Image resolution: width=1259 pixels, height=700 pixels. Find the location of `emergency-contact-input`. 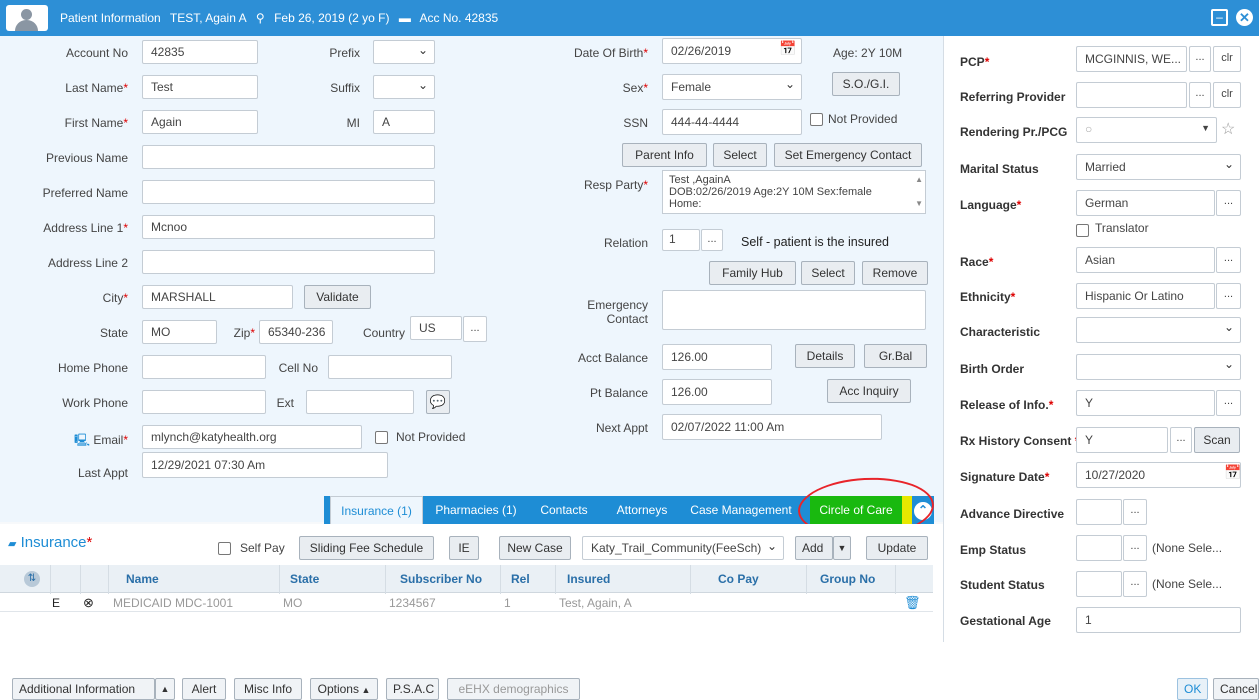

emergency-contact-input is located at coordinates (794, 310).